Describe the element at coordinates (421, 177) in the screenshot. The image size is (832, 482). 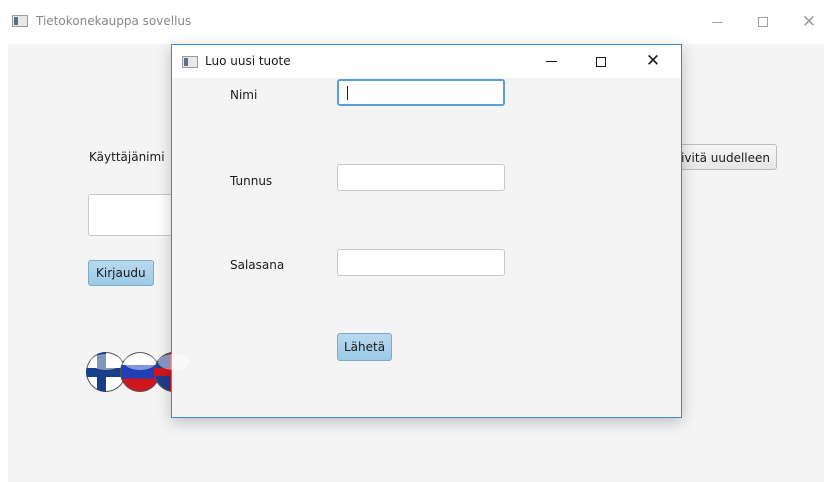
I see `code-input` at that location.